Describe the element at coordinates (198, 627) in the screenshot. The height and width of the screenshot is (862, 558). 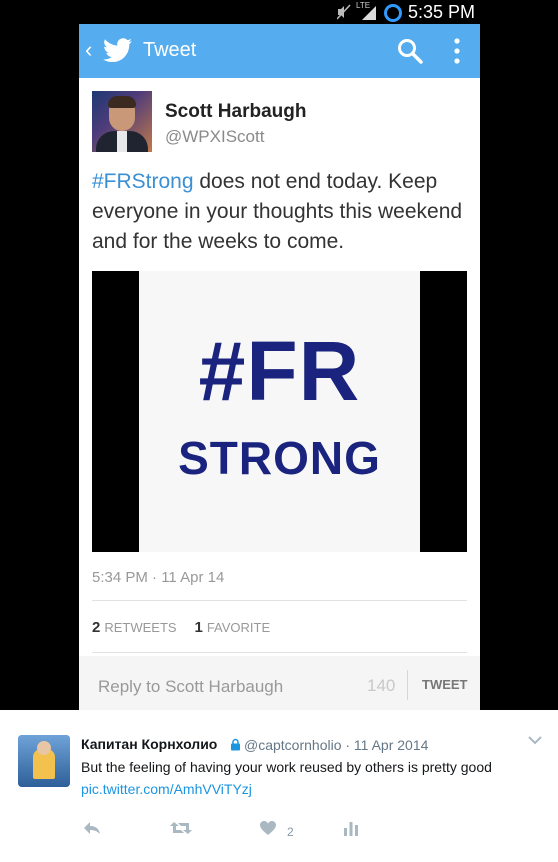
I see `favorites-count: 1` at that location.